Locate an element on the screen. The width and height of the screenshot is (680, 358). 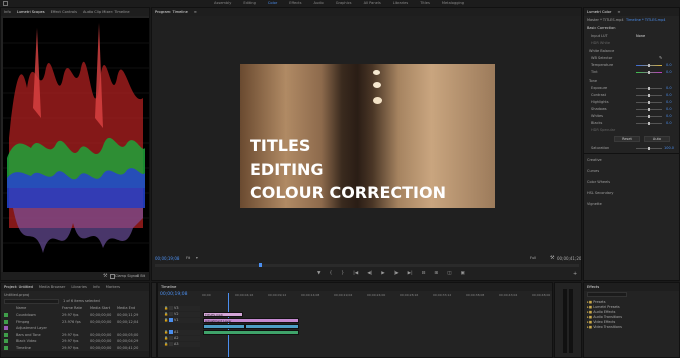
insert-icon: ⊟ is located at coordinates (424, 273).